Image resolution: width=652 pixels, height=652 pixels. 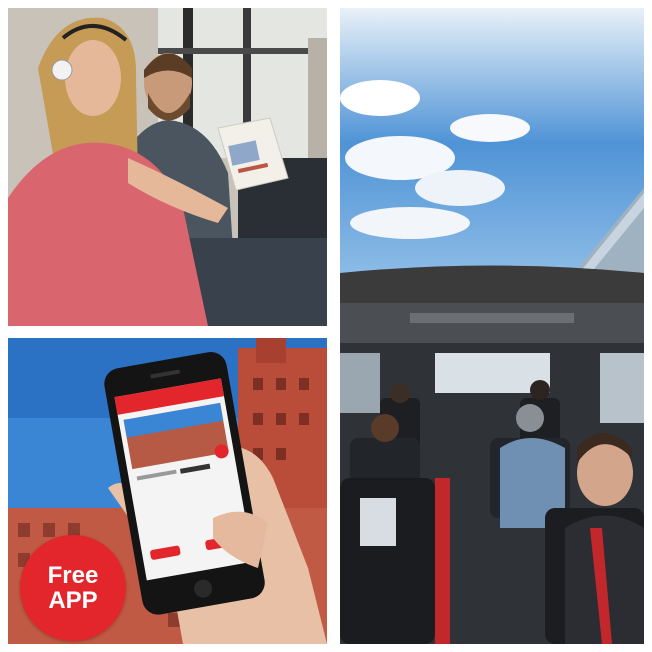 I want to click on badge-line-app: APP, so click(x=73, y=600).